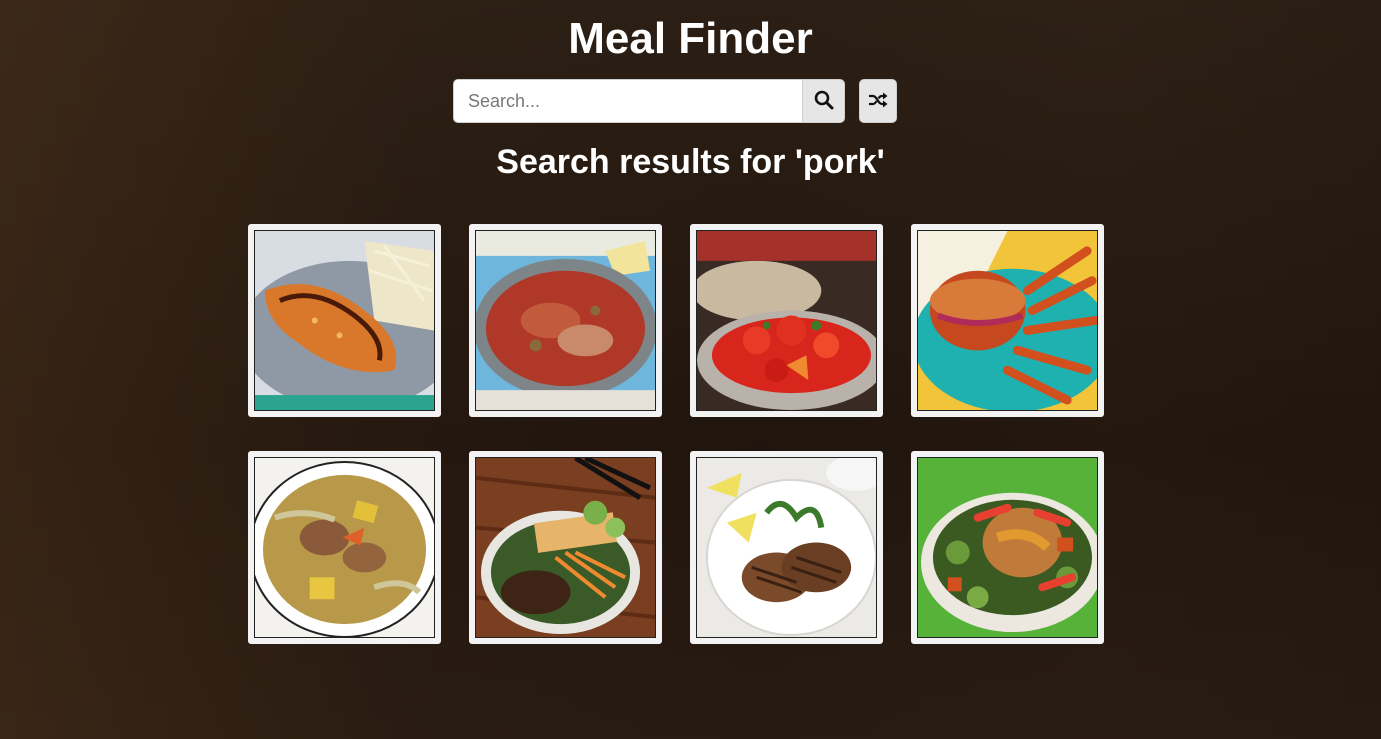 Image resolution: width=1381 pixels, height=739 pixels. I want to click on pork-cabbage-soup-image, so click(344, 547).